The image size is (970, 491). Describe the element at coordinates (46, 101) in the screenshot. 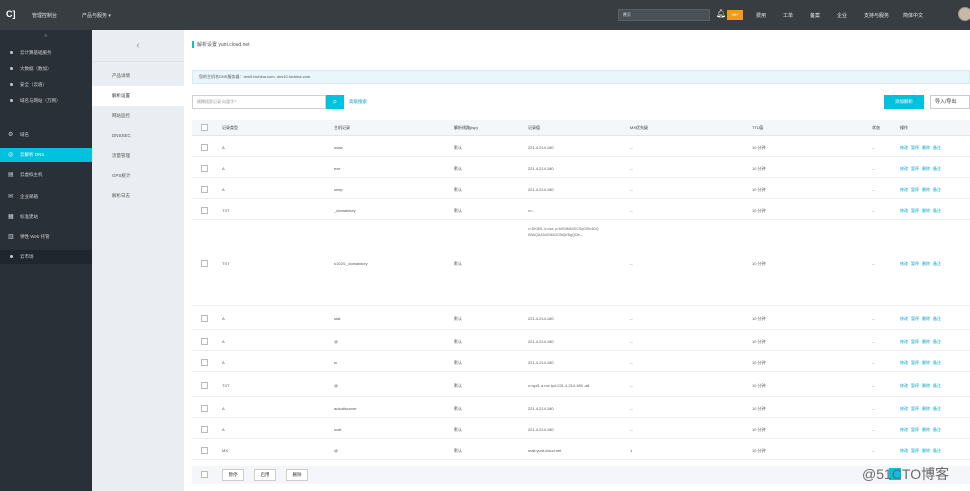

I see `sidebar-item-domain-website: 域名与网站（万网）` at that location.